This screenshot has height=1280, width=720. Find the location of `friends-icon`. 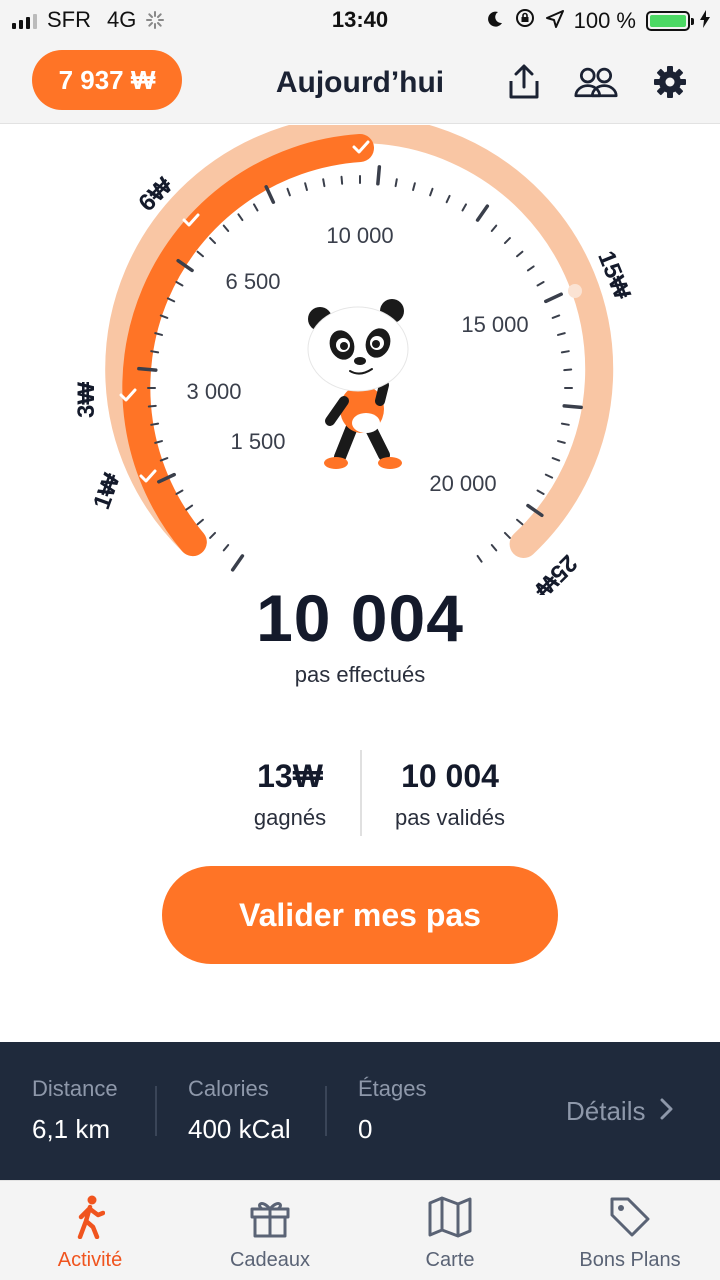

friends-icon is located at coordinates (596, 82).